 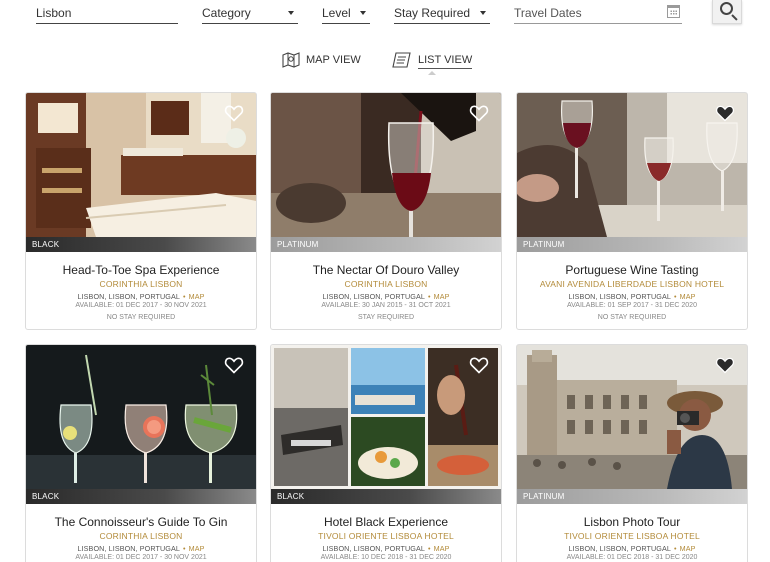 What do you see at coordinates (291, 60) in the screenshot?
I see `map-icon` at bounding box center [291, 60].